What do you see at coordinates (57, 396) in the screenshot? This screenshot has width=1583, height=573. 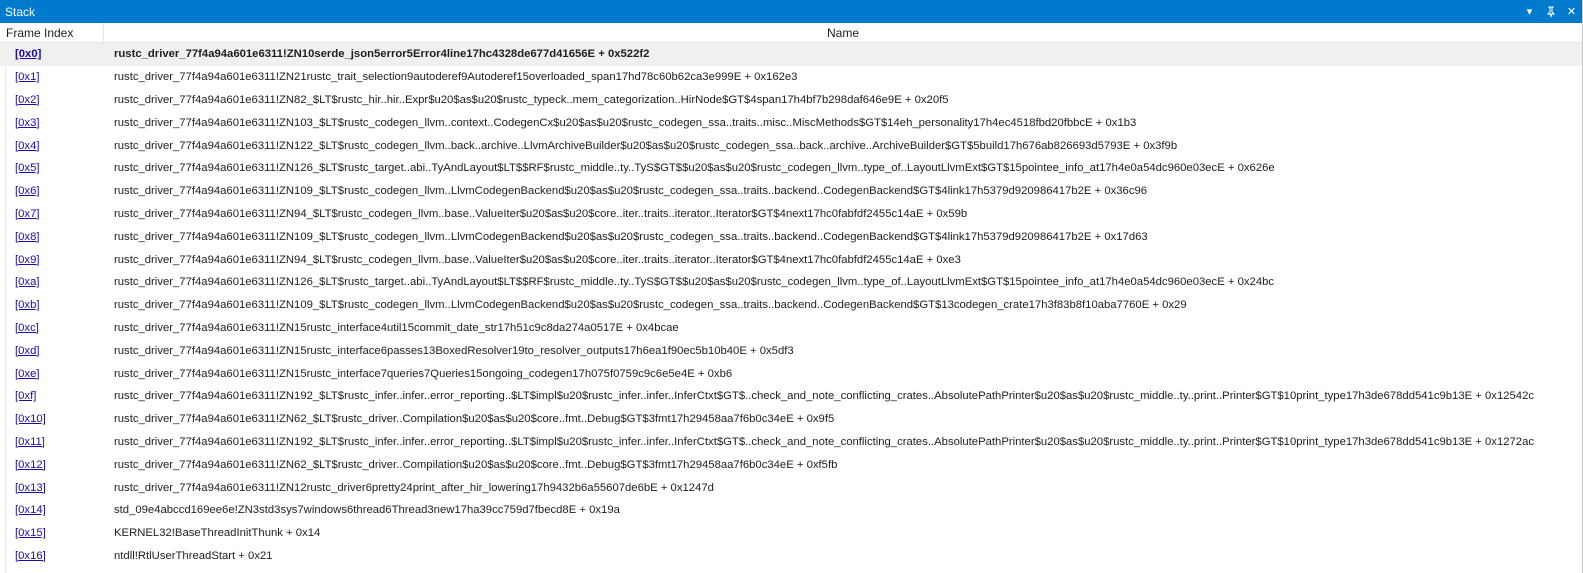 I see `frame-index-link: [0xf]` at bounding box center [57, 396].